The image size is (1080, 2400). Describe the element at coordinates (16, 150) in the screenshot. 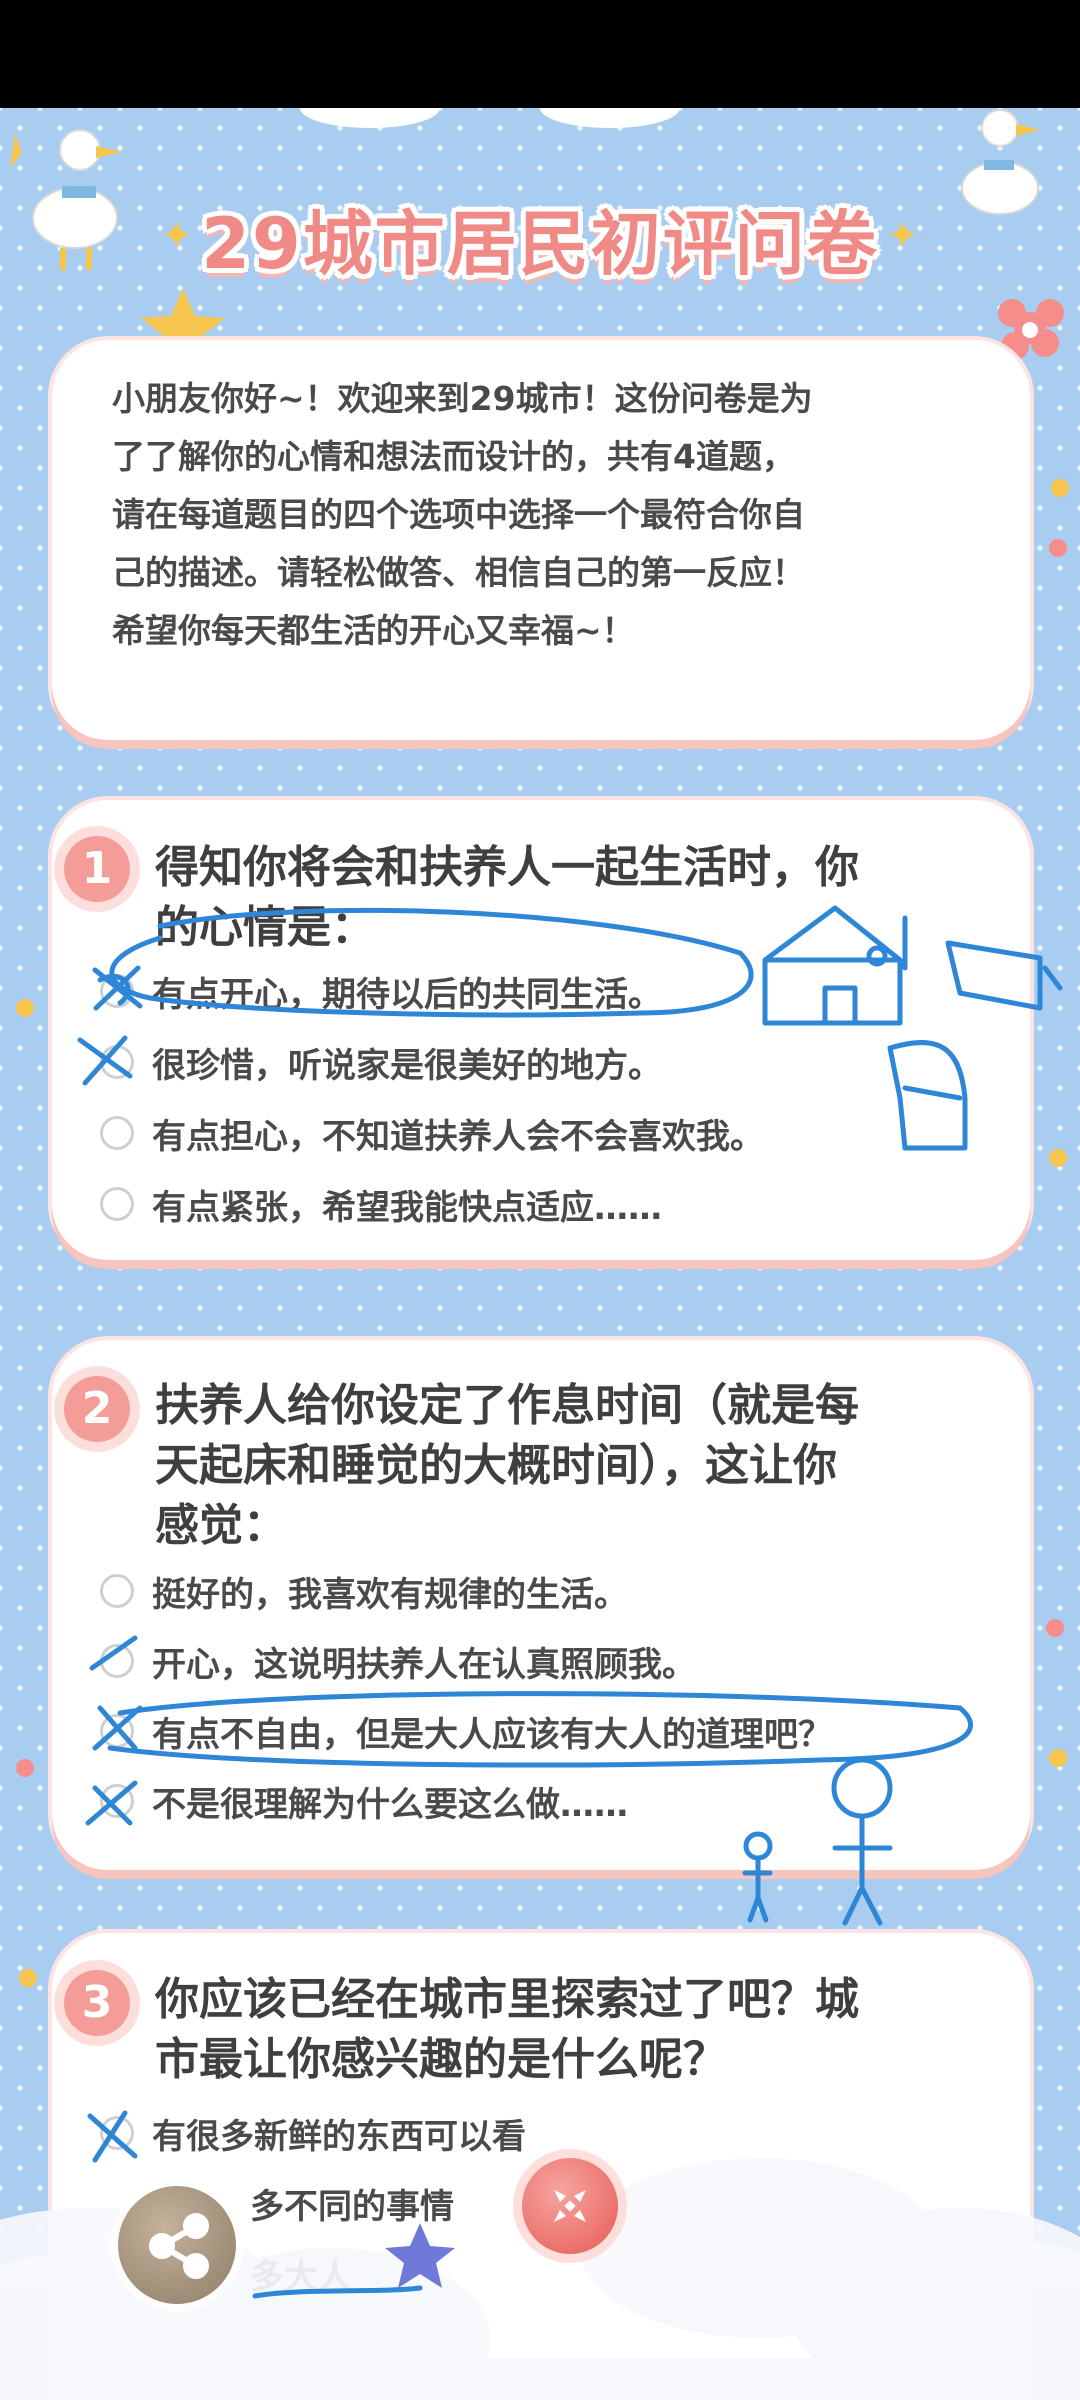

I see `star-icon` at that location.